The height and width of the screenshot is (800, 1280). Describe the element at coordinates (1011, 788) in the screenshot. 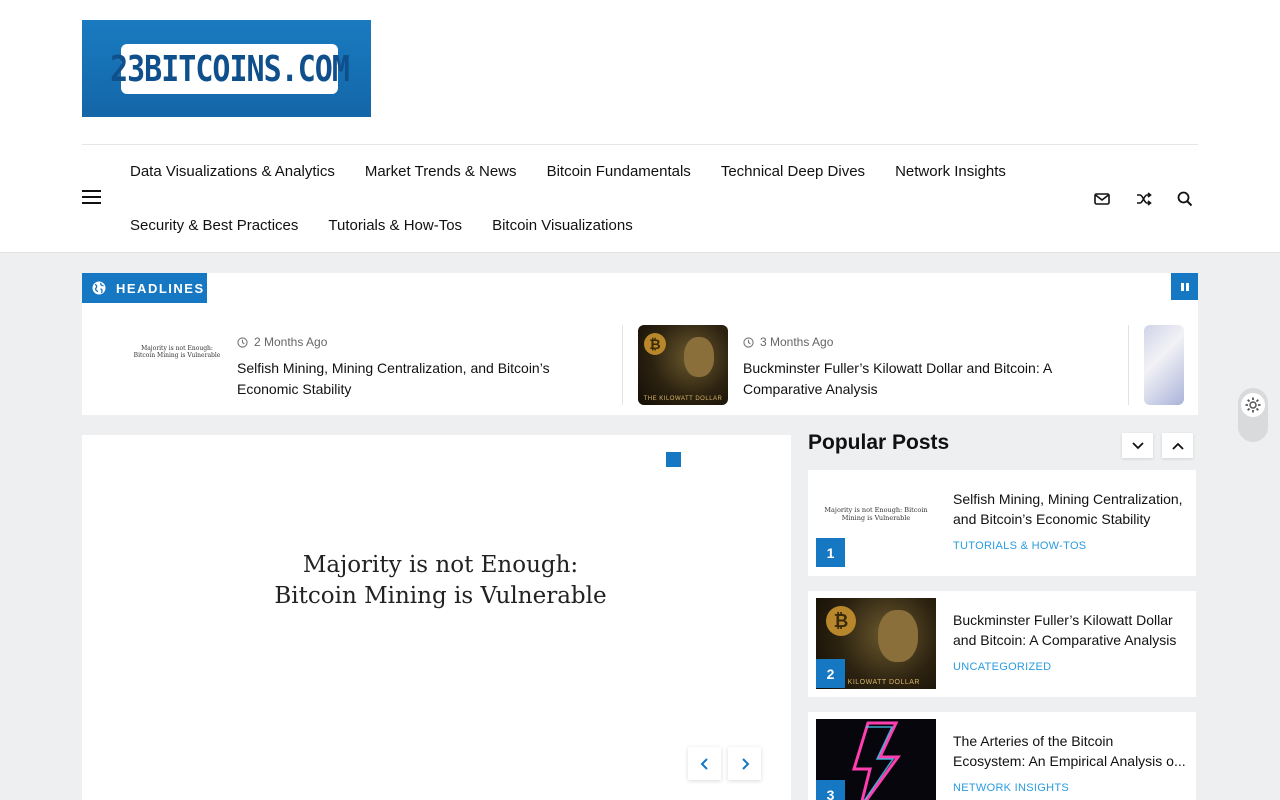

I see `popular-post-category: NETWORK INSIGHTS` at that location.